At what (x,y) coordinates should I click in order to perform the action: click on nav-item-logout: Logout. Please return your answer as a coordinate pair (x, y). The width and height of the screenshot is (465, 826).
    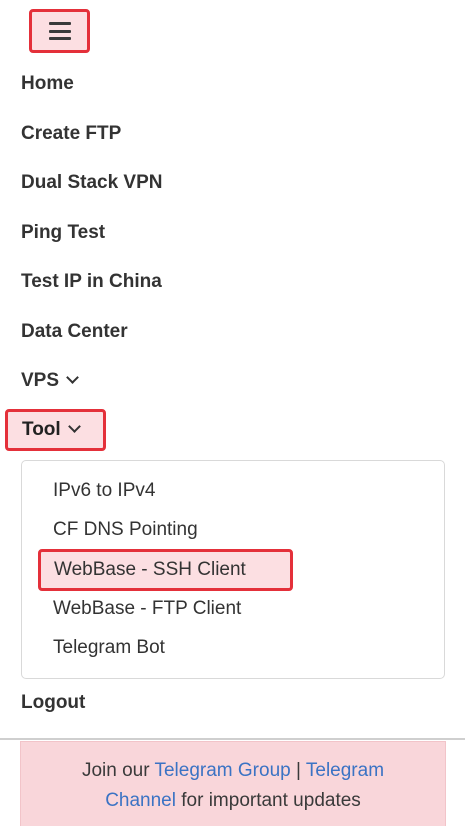
    Looking at the image, I should click on (53, 703).